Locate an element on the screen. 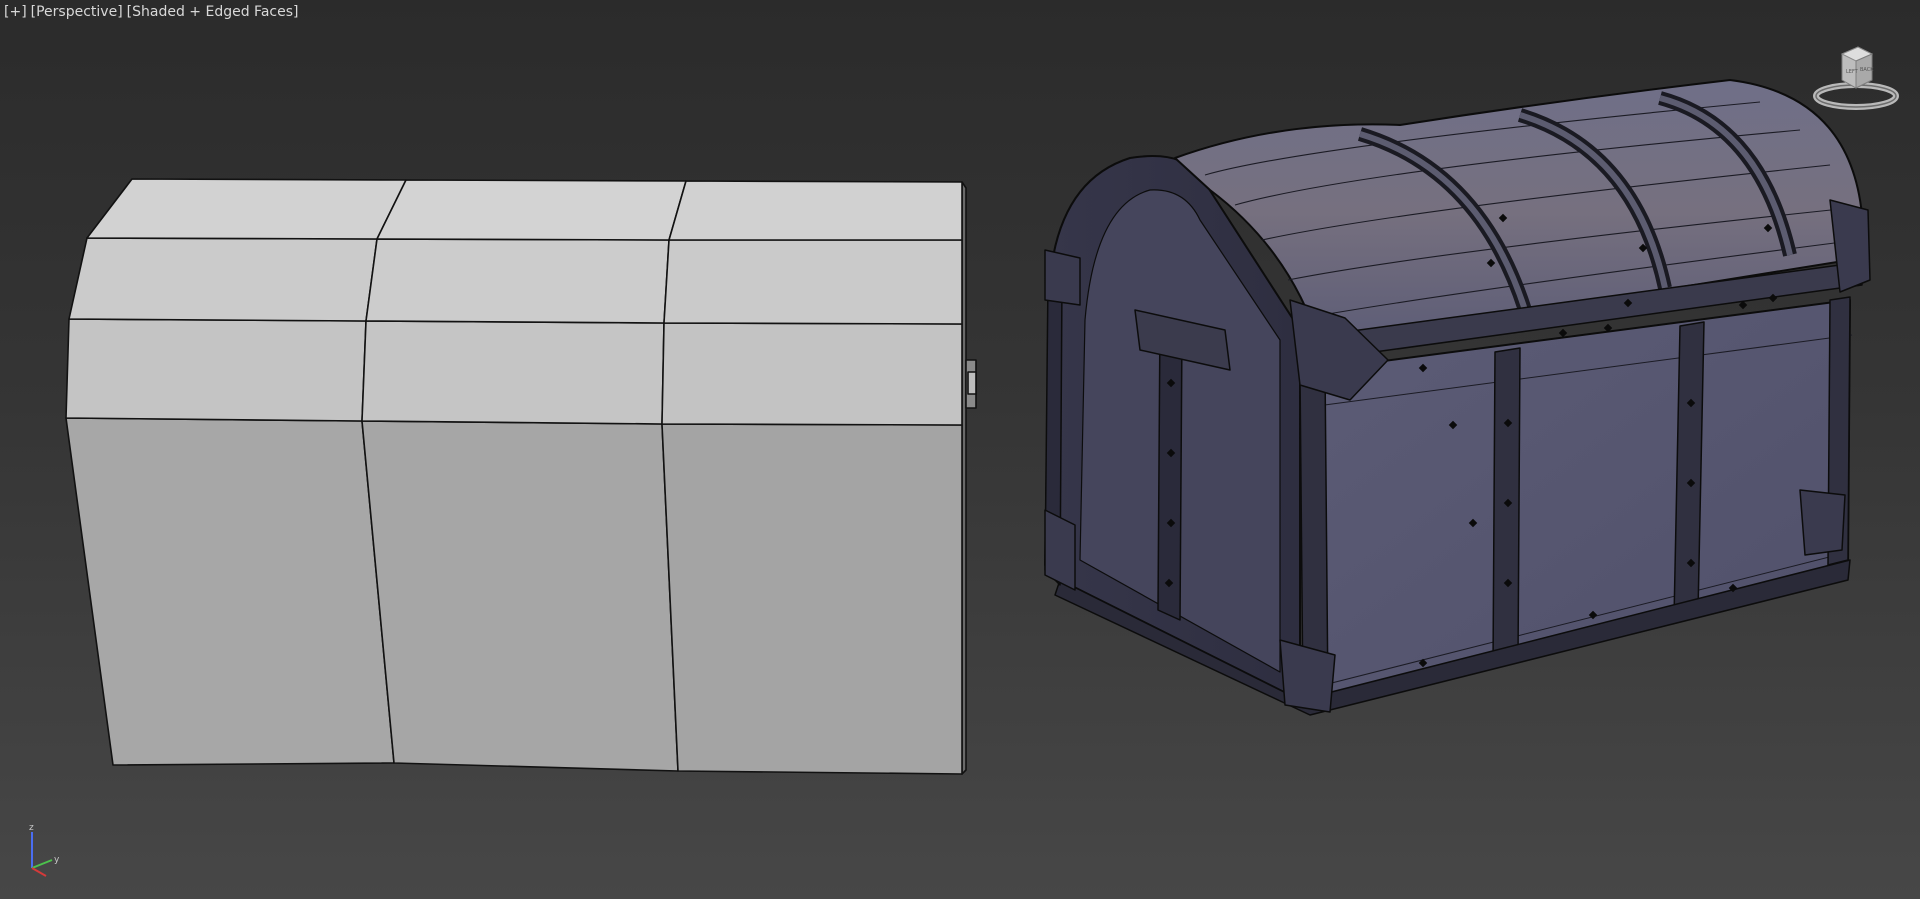 This screenshot has width=1920, height=899. viewcube: LEFT BACK is located at coordinates (1856, 79).